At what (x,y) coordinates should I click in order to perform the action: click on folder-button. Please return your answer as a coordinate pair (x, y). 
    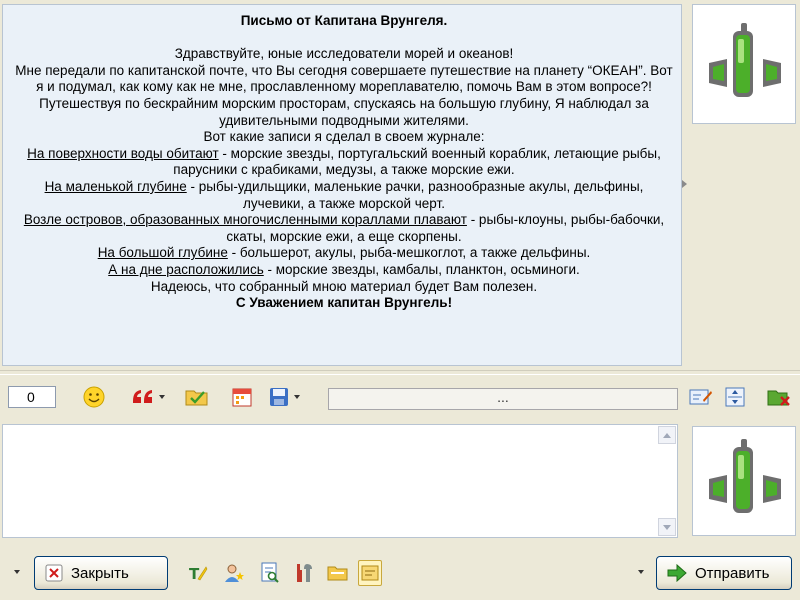
    Looking at the image, I should click on (338, 573).